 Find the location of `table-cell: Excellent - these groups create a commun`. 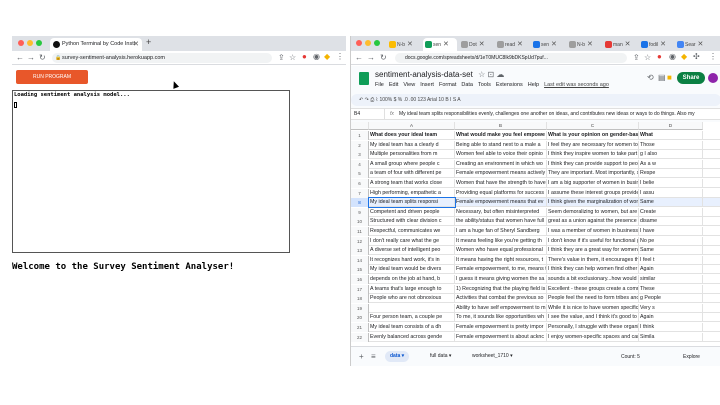

table-cell: Excellent - these groups create a commun is located at coordinates (593, 289).